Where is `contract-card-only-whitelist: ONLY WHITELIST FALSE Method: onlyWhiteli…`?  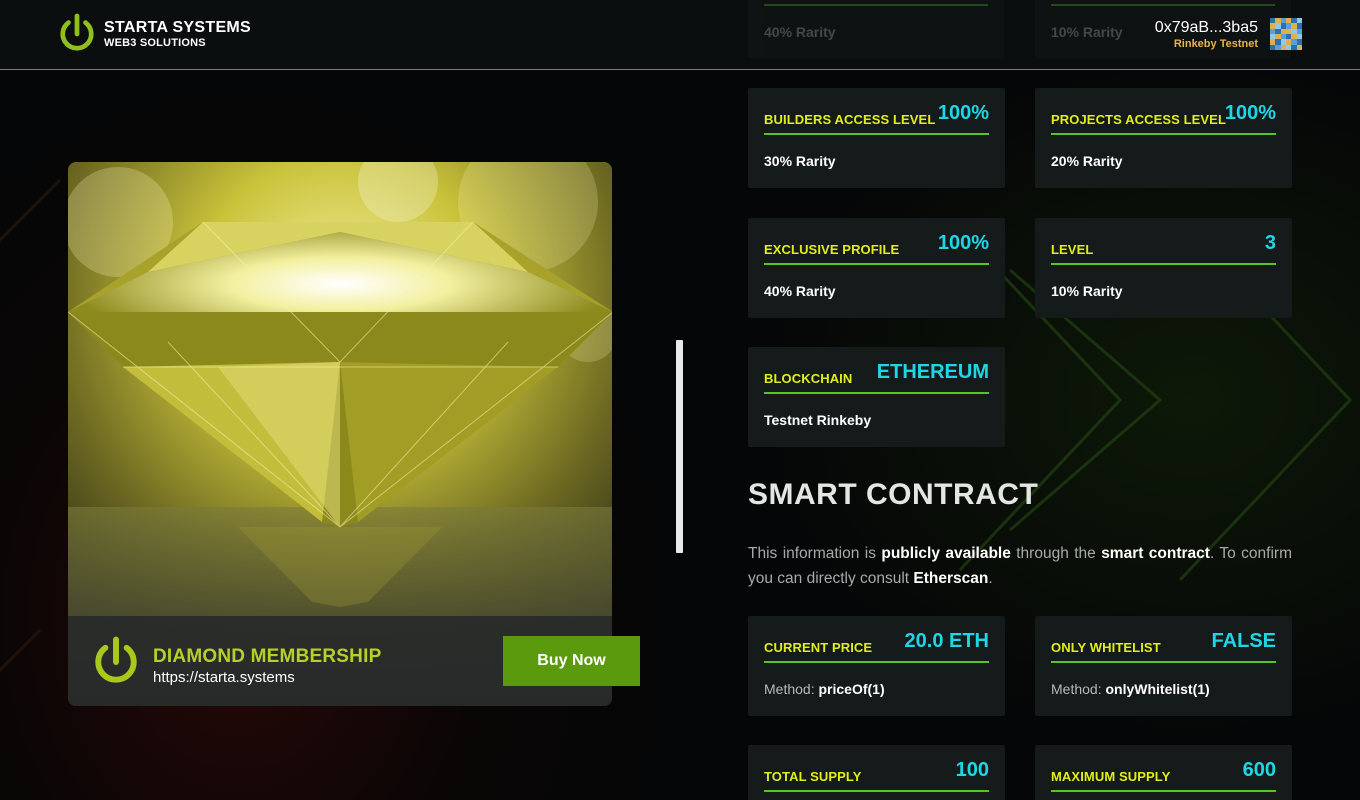 contract-card-only-whitelist: ONLY WHITELIST FALSE Method: onlyWhiteli… is located at coordinates (1163, 666).